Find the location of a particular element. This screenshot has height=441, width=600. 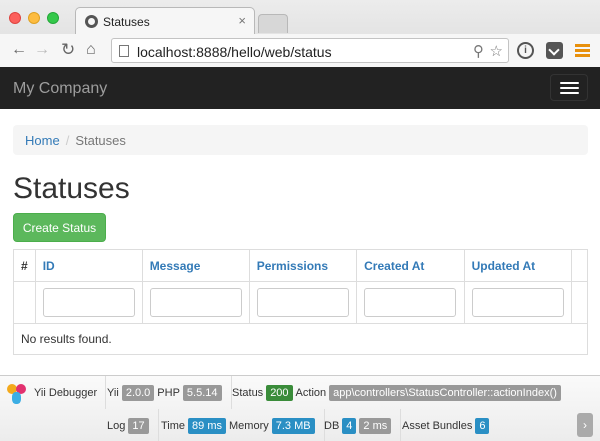

log-block: Log 17 is located at coordinates (130, 425).